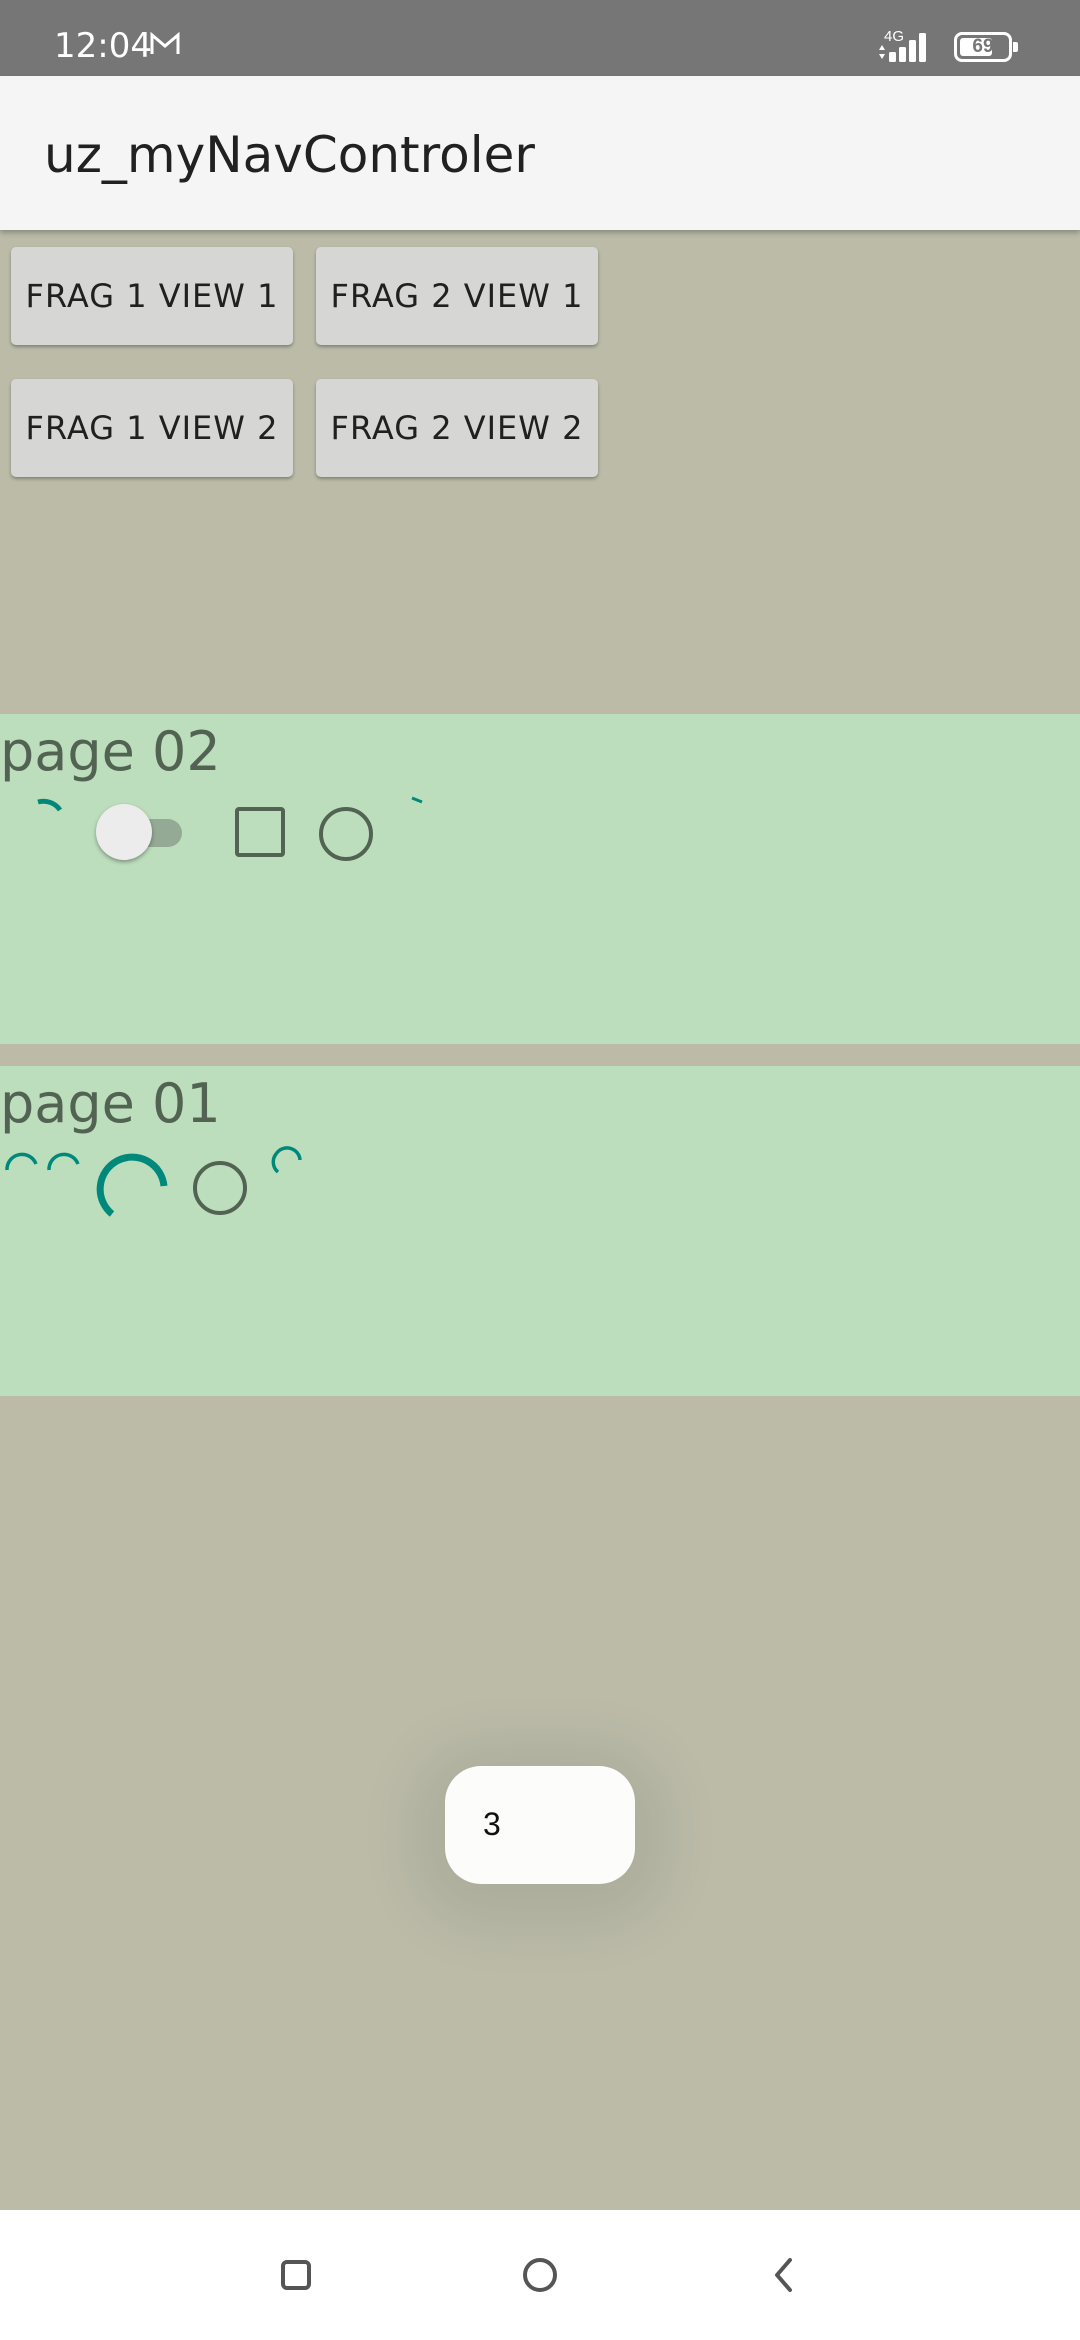  I want to click on battery-percentage: 69, so click(983, 46).